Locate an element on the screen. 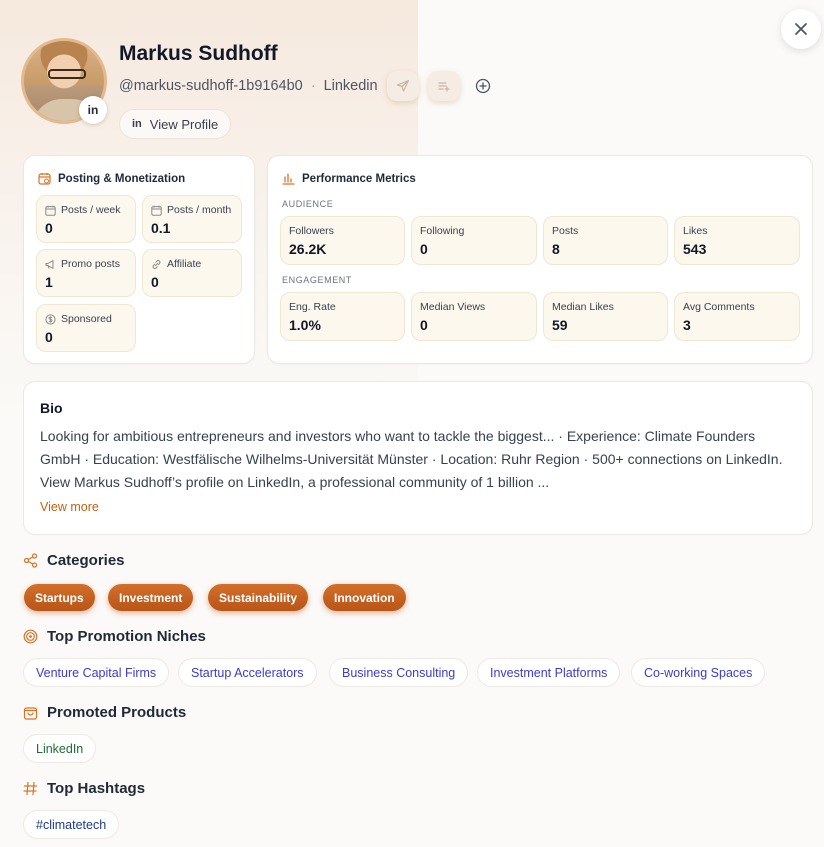 This screenshot has width=824, height=847. list-add-icon is located at coordinates (443, 87).